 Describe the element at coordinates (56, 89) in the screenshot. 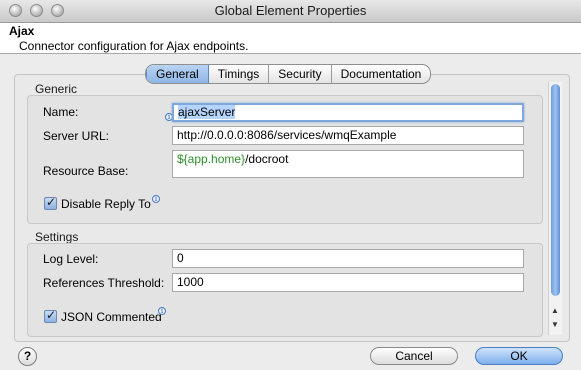

I see `generic-legend: Generic` at that location.